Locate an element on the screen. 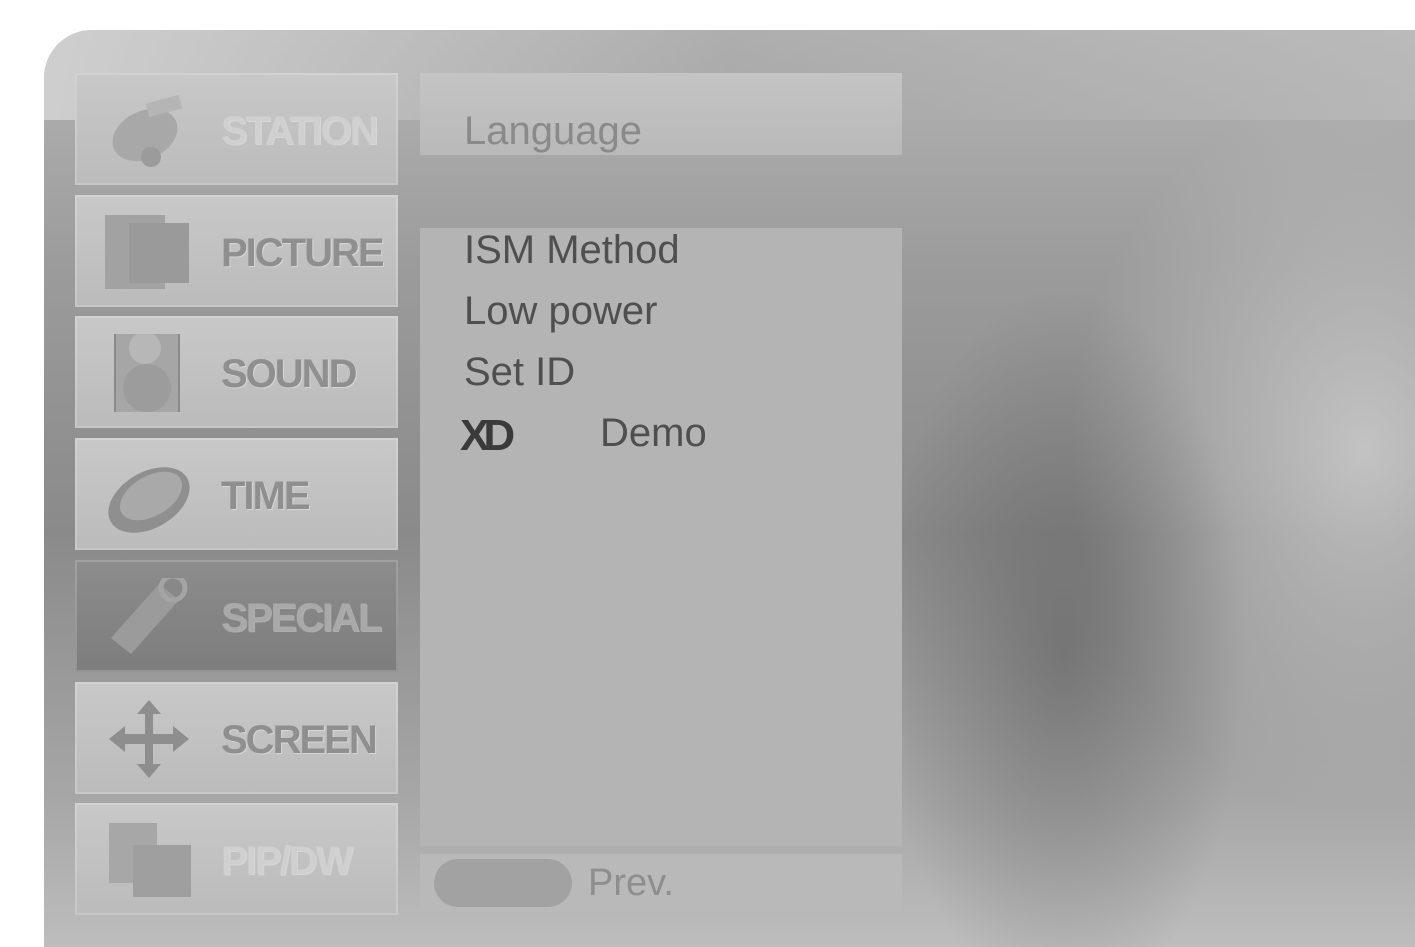  menu-item-label: SOUND is located at coordinates (289, 374).